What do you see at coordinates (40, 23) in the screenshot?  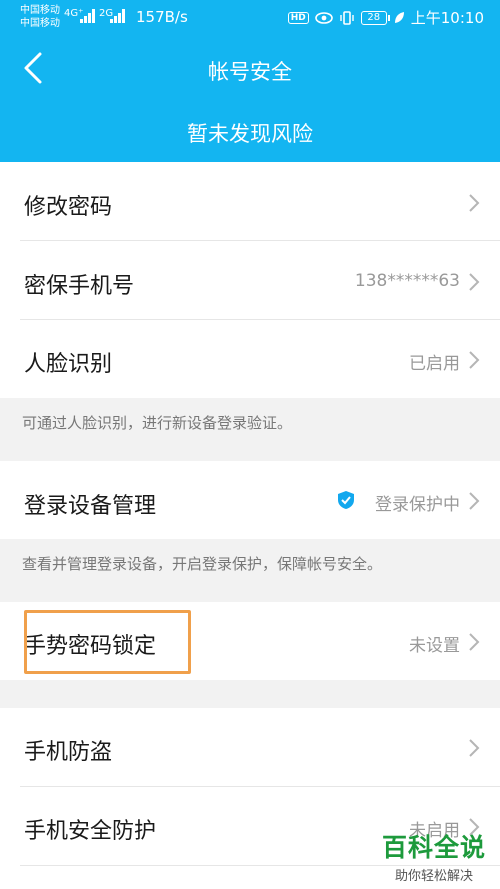 I see `carrier-2: 中国移动` at bounding box center [40, 23].